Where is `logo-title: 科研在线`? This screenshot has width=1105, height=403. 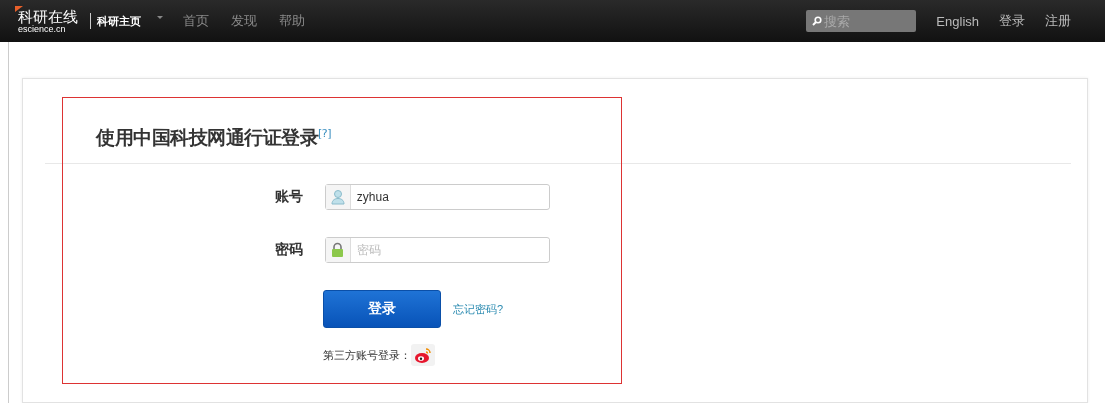 logo-title: 科研在线 is located at coordinates (48, 16).